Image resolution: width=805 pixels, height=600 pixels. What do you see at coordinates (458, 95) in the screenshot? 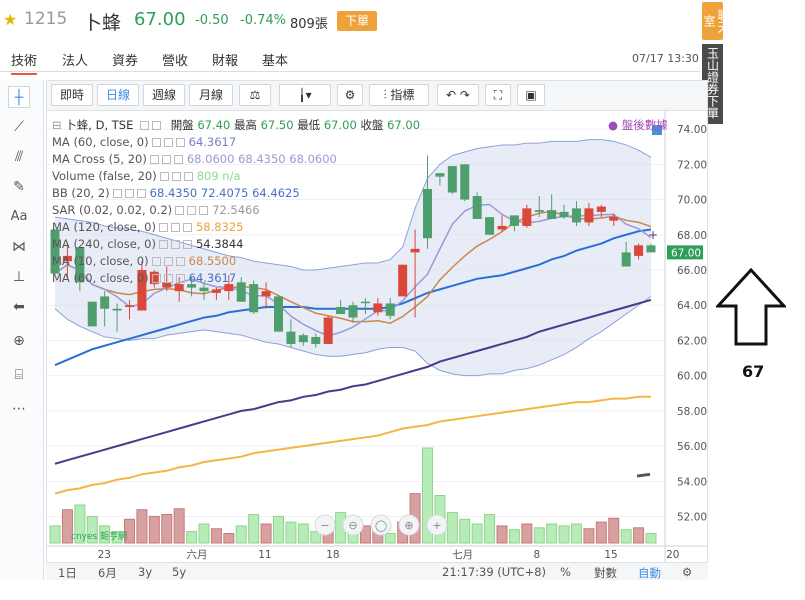
I see `undo-redo: ↶ ↷` at bounding box center [458, 95].